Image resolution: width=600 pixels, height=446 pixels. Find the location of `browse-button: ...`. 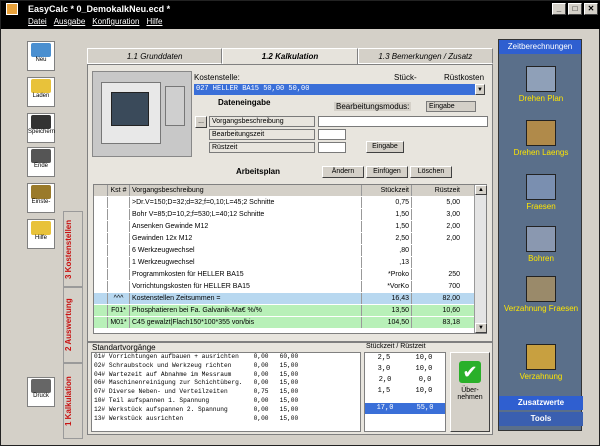

browse-button: ... is located at coordinates (201, 122).